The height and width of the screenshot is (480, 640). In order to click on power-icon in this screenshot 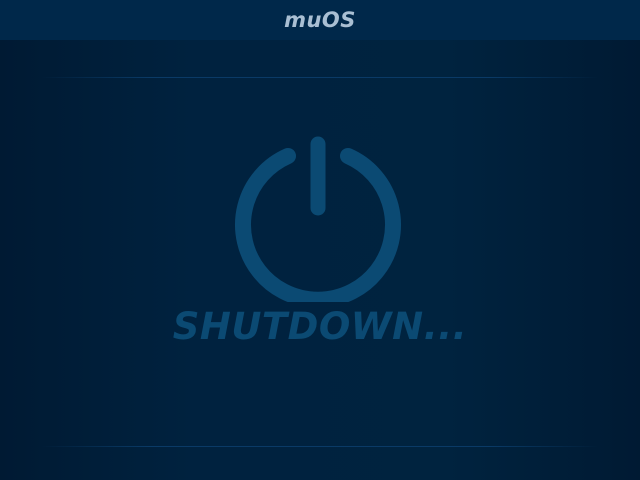, I will do `click(318, 219)`.